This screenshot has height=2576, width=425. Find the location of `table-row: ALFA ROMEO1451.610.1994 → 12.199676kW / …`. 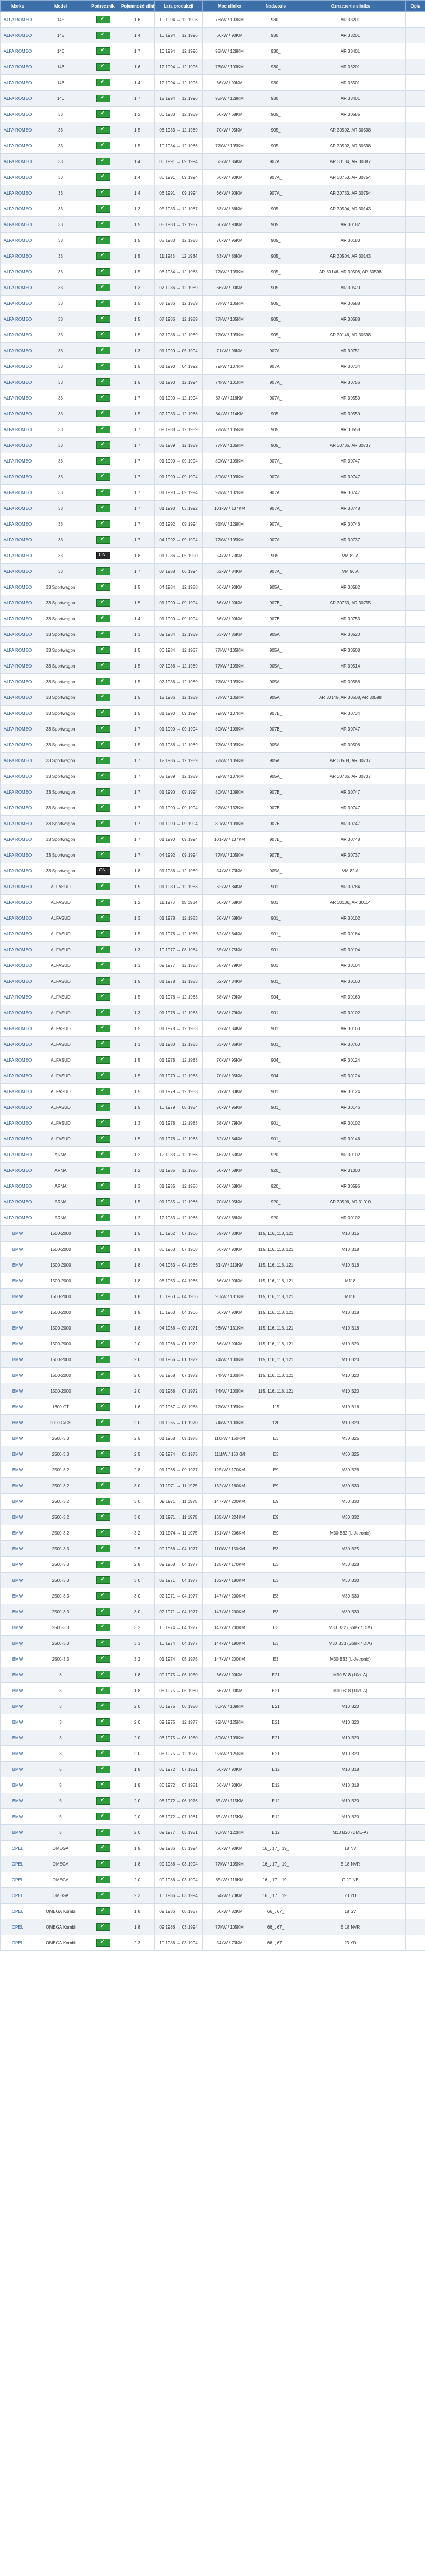

table-row: ALFA ROMEO1451.610.1994 → 12.199676kW / … is located at coordinates (212, 20).